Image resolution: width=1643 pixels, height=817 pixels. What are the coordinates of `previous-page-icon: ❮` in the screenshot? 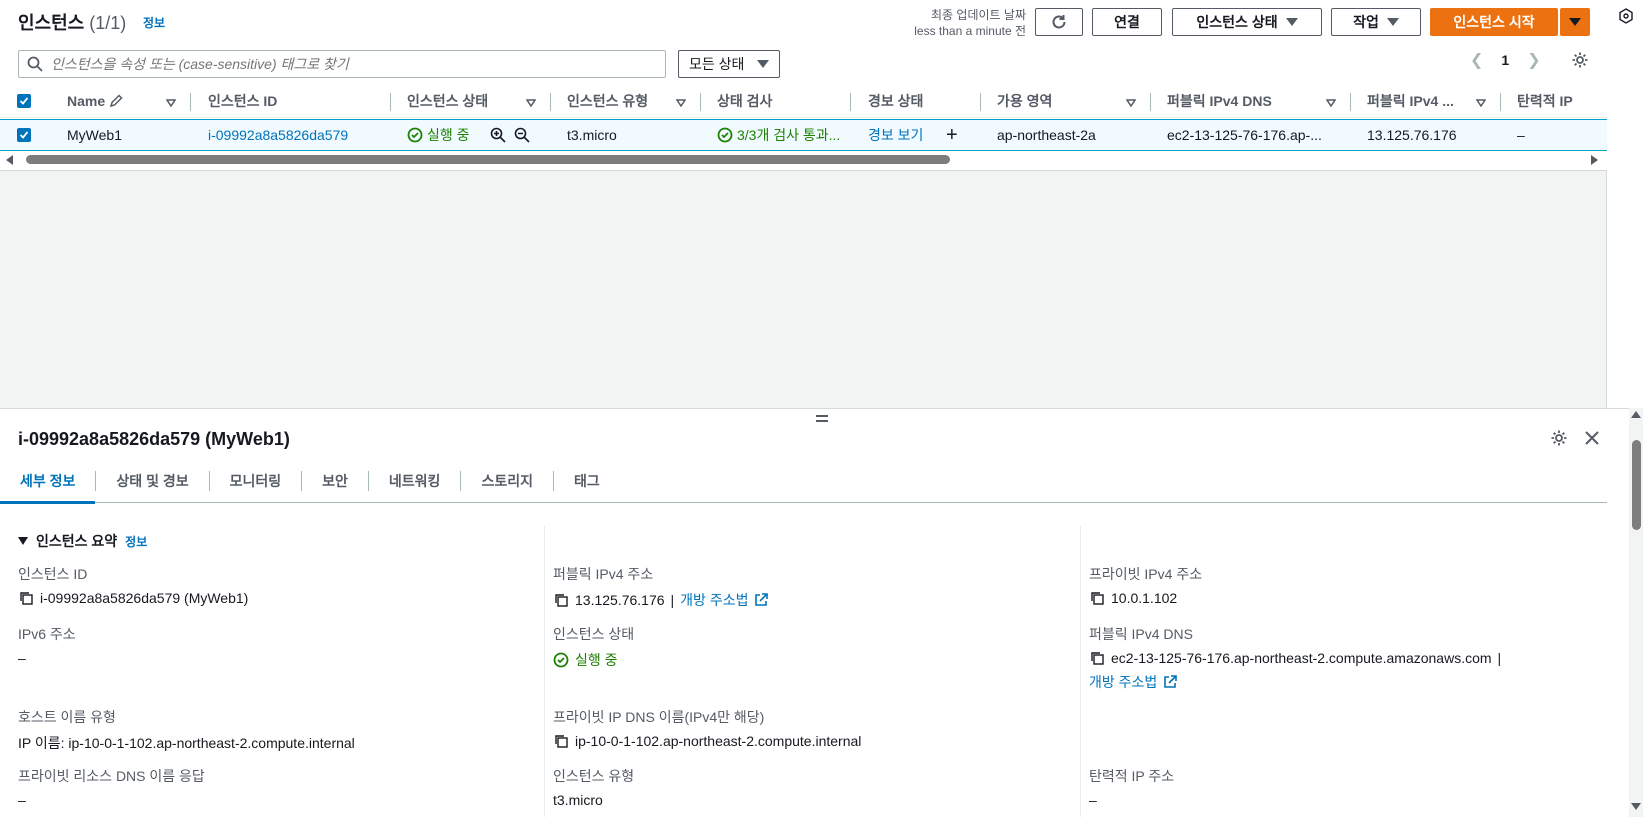 It's located at (1476, 60).